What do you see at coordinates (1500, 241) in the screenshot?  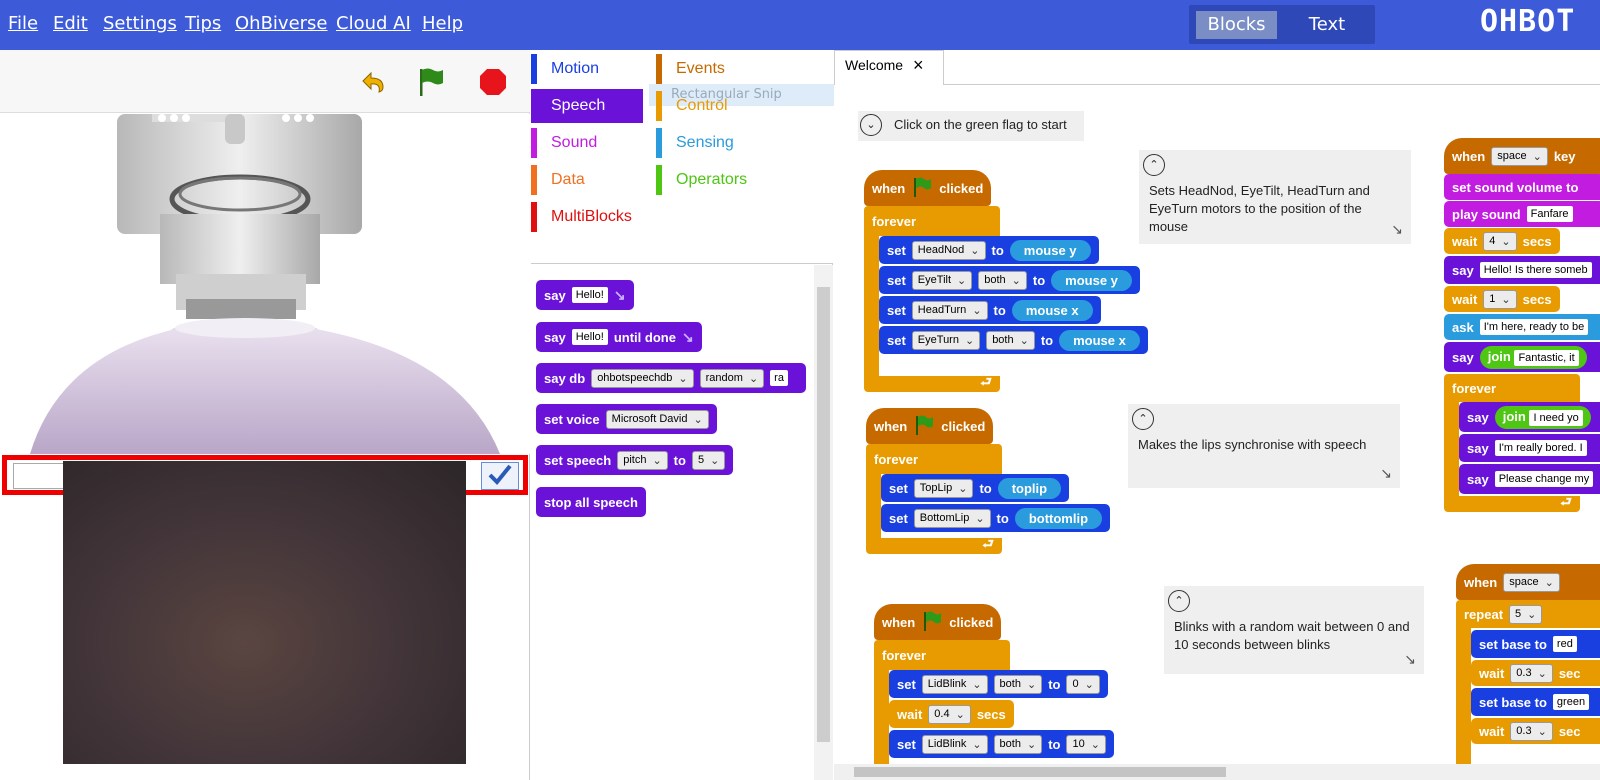 I see `wait-dropdown: 4` at bounding box center [1500, 241].